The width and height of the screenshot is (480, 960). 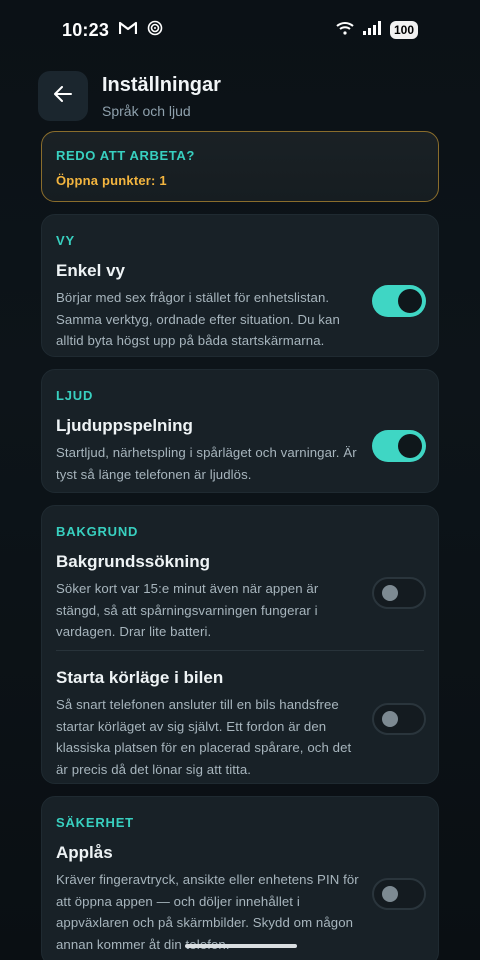 I want to click on divider, so click(x=240, y=650).